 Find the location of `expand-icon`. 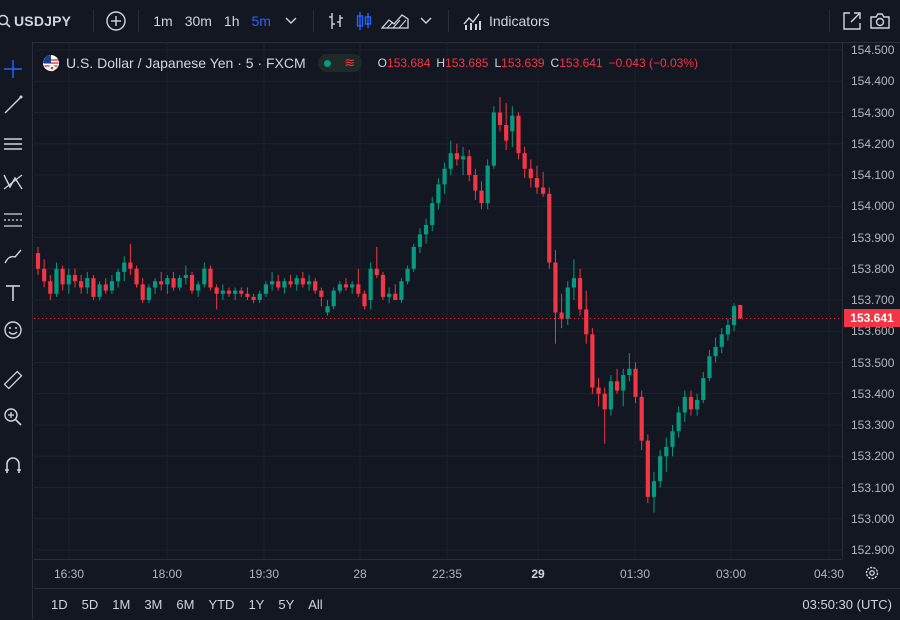

expand-icon is located at coordinates (852, 21).